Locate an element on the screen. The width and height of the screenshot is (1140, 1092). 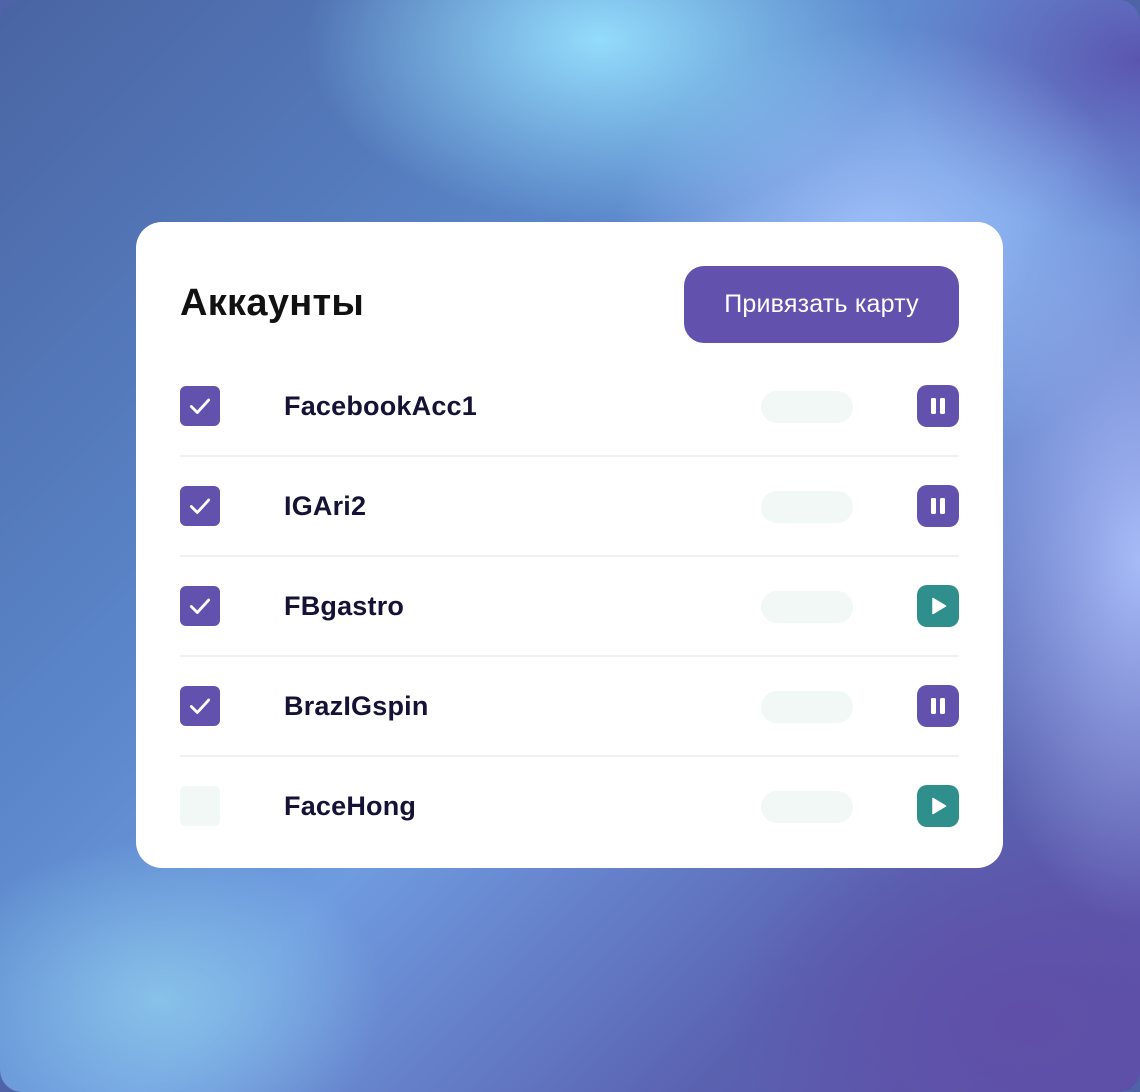
account-name: FBgastro is located at coordinates (344, 606).